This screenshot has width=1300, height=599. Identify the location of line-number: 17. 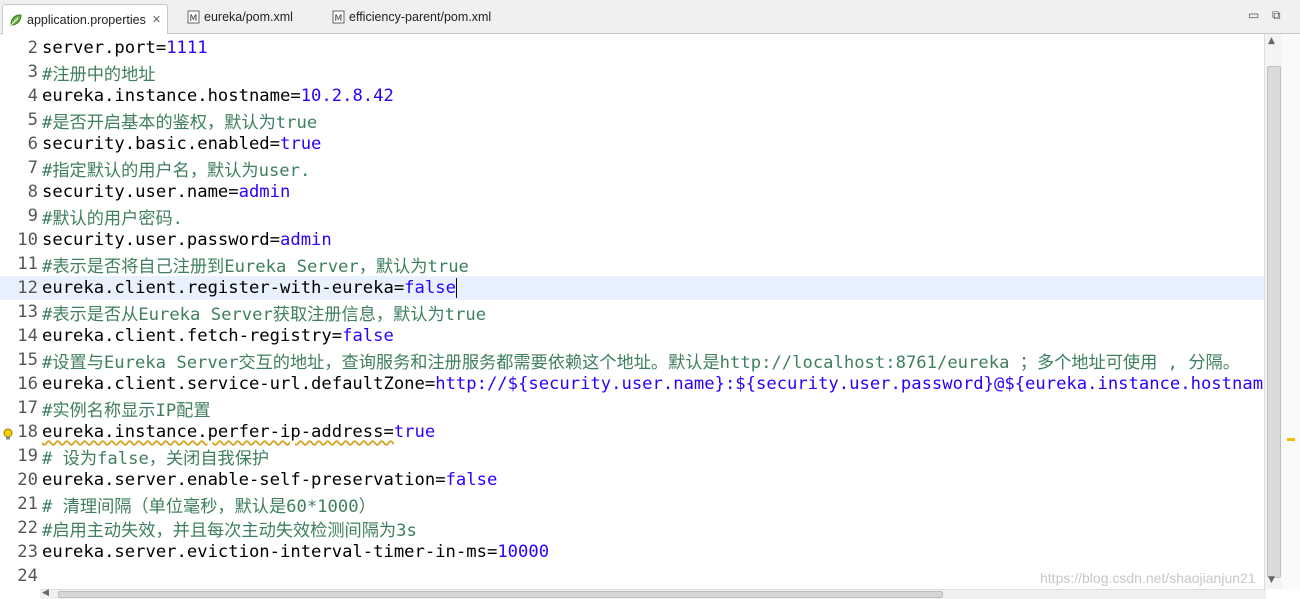
(27, 408).